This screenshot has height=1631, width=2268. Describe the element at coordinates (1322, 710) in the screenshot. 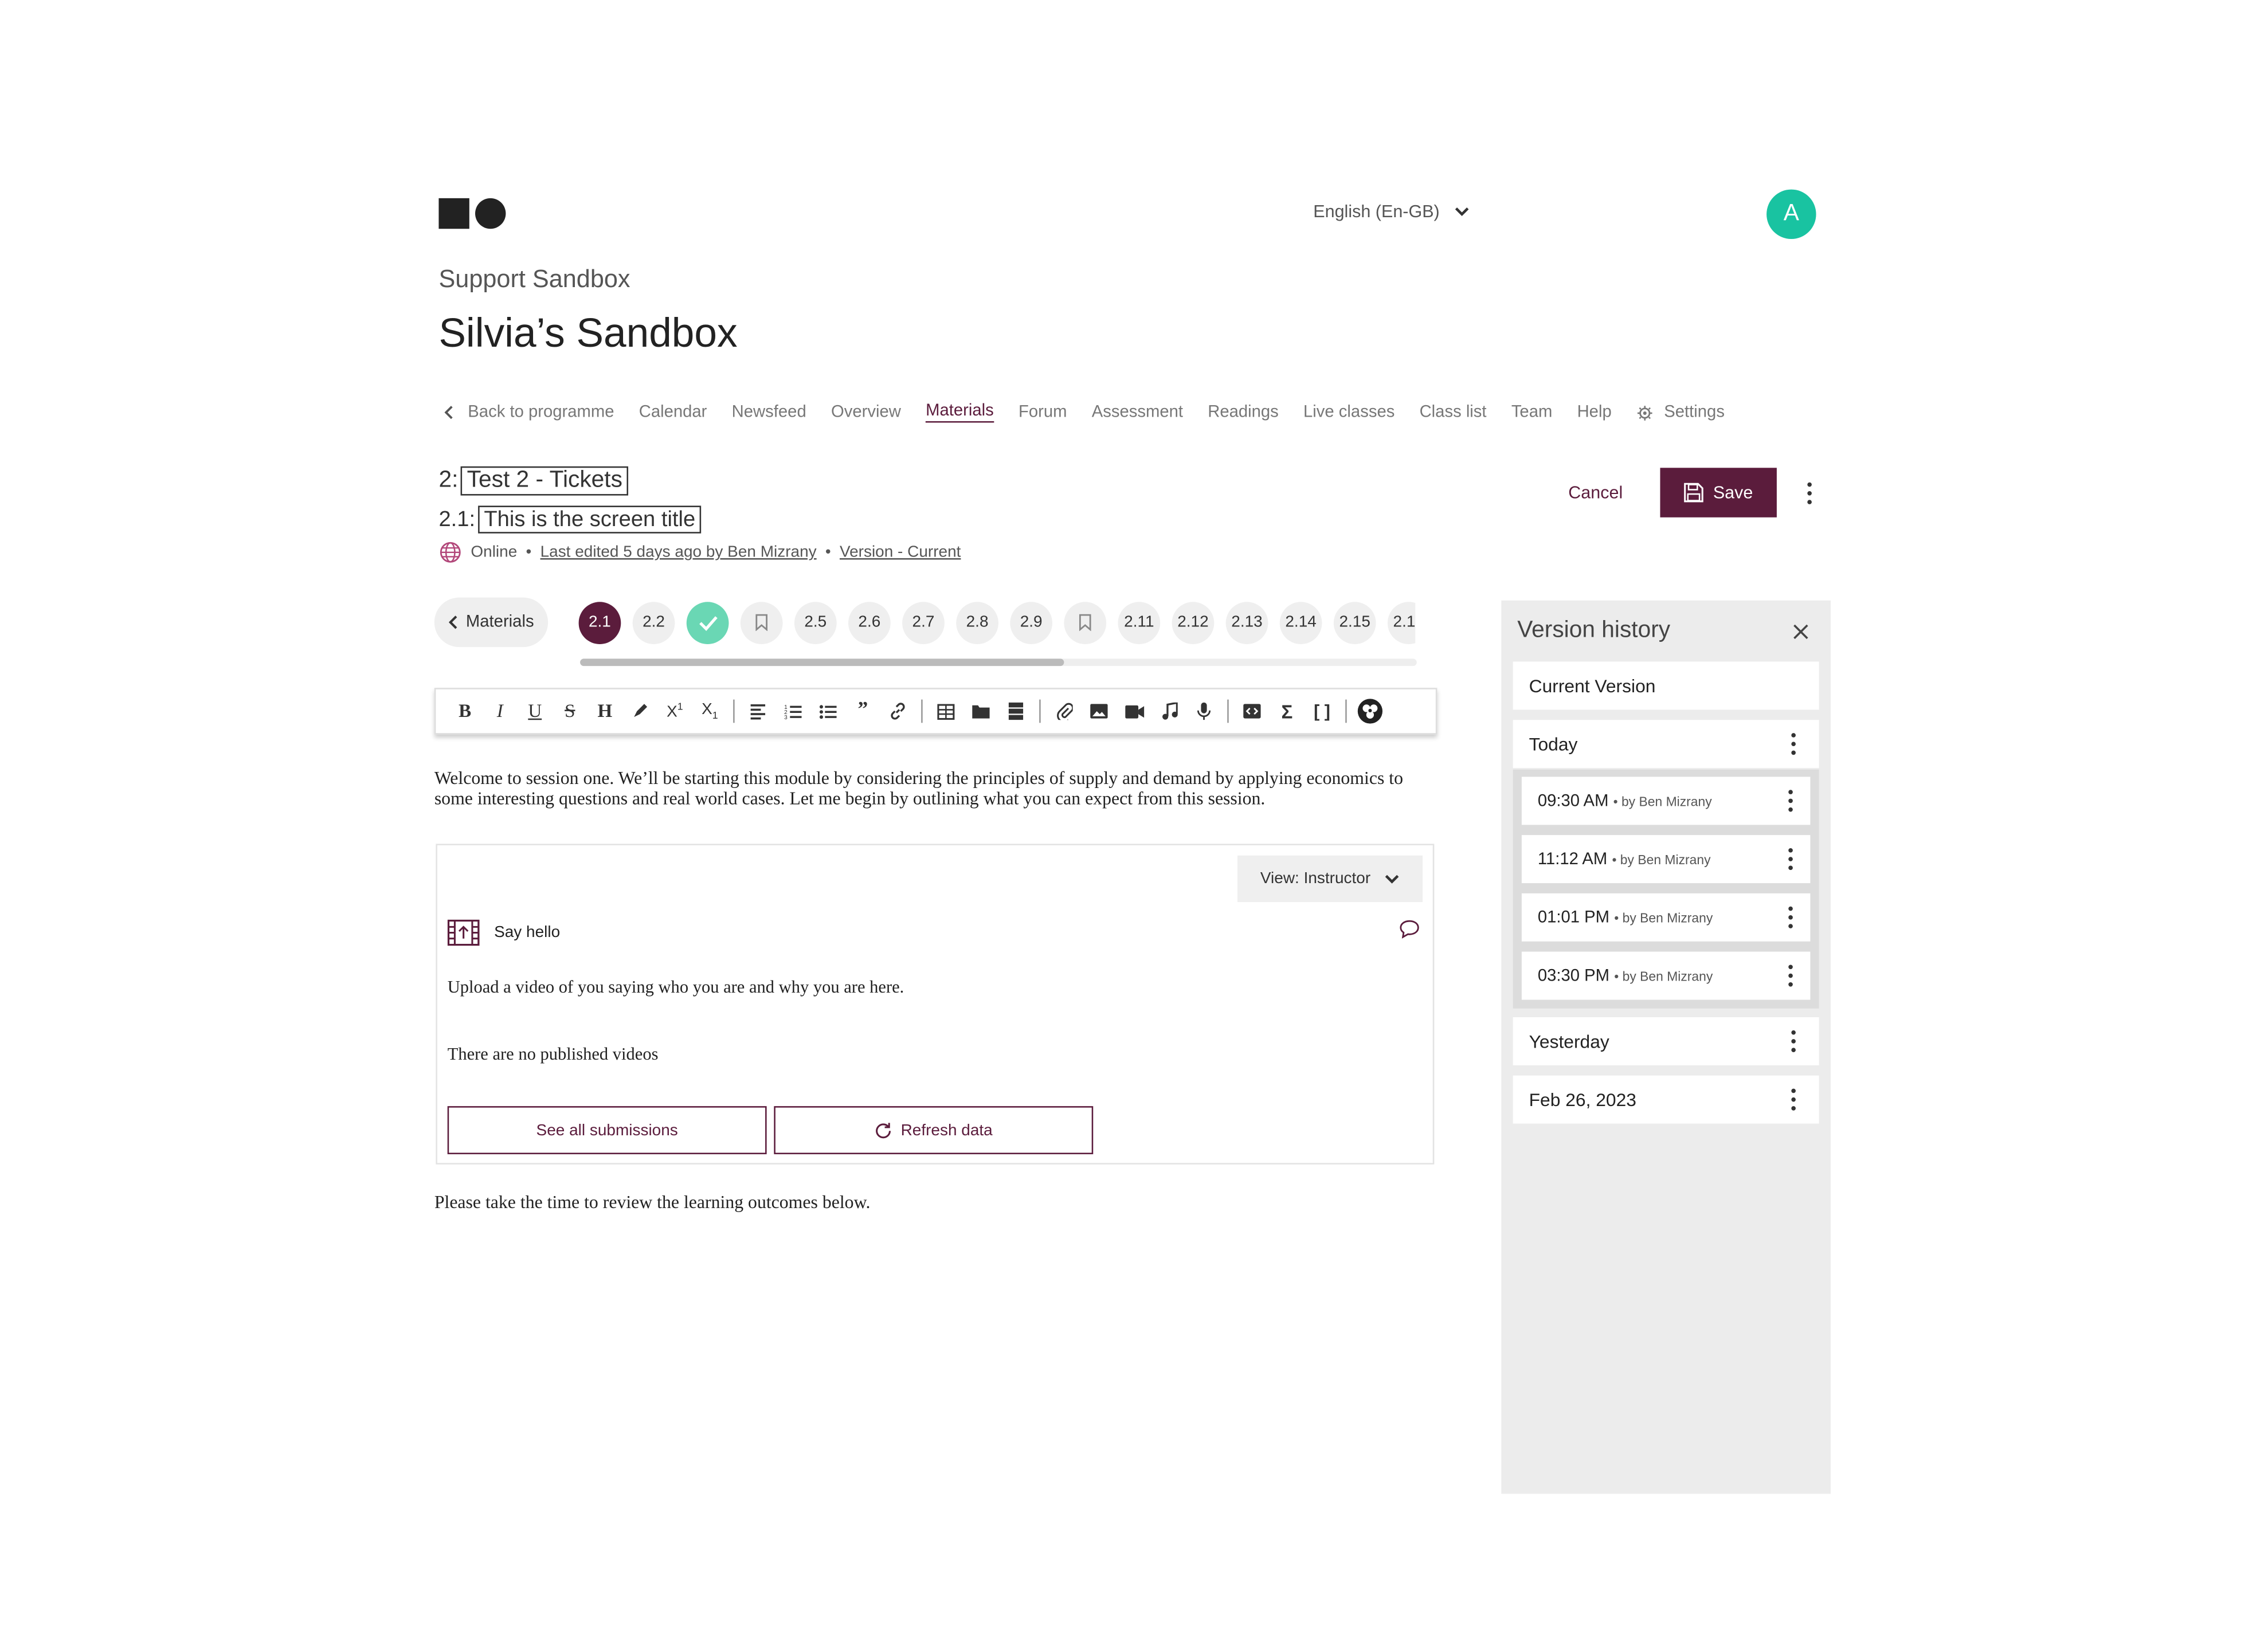

I see `brackets-icon: [ ]` at that location.